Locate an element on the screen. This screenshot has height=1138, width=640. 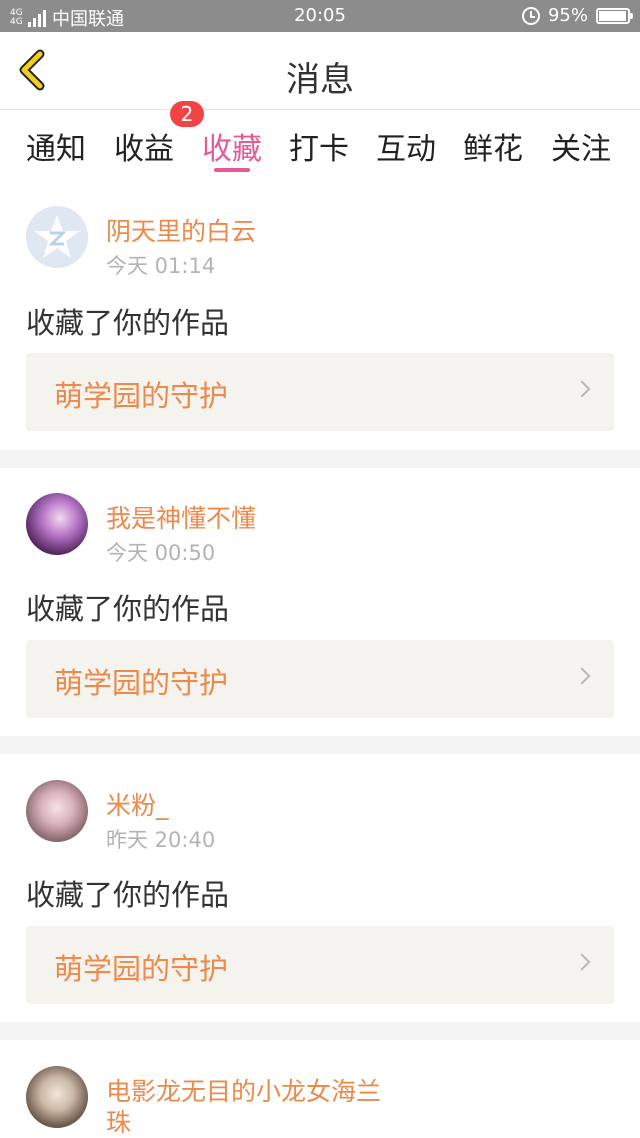
tab-follow: 关注 is located at coordinates (581, 146).